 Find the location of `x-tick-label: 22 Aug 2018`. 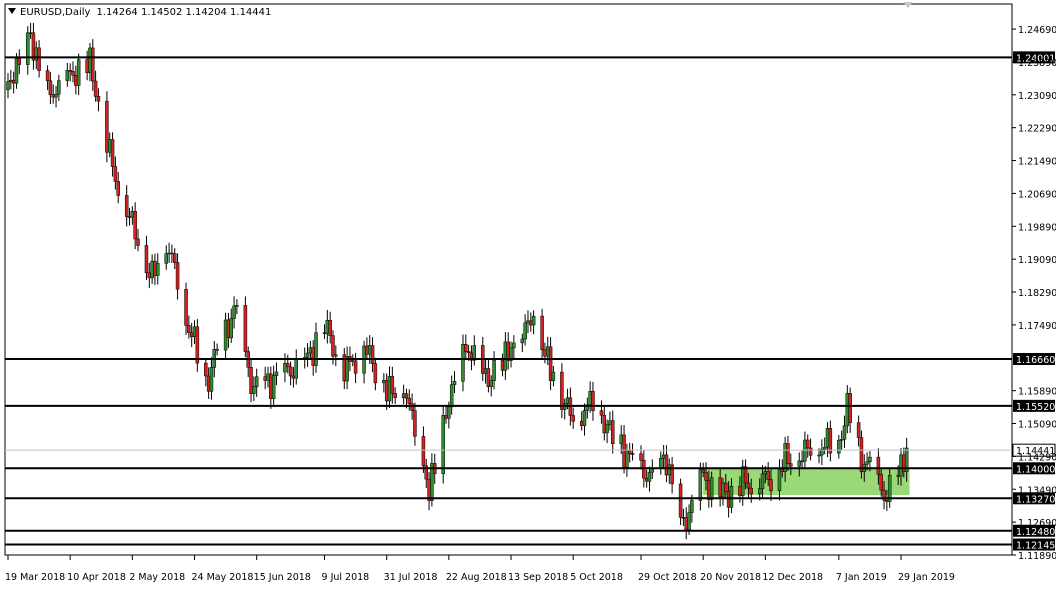

x-tick-label: 22 Aug 2018 is located at coordinates (476, 577).